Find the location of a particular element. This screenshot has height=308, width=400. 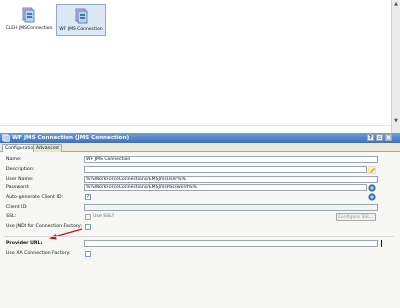

canvas-divider is located at coordinates (195, 125).